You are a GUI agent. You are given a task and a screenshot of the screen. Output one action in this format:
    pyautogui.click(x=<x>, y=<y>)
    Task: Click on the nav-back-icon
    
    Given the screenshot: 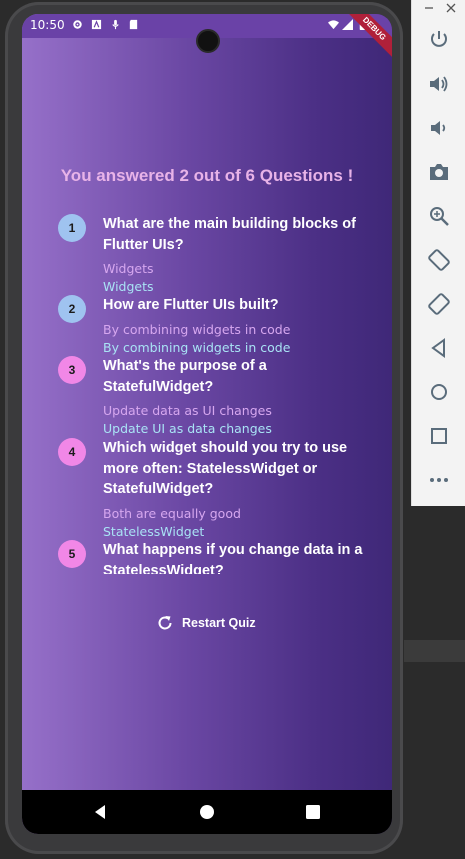 What is the action you would take?
    pyautogui.click(x=100, y=812)
    